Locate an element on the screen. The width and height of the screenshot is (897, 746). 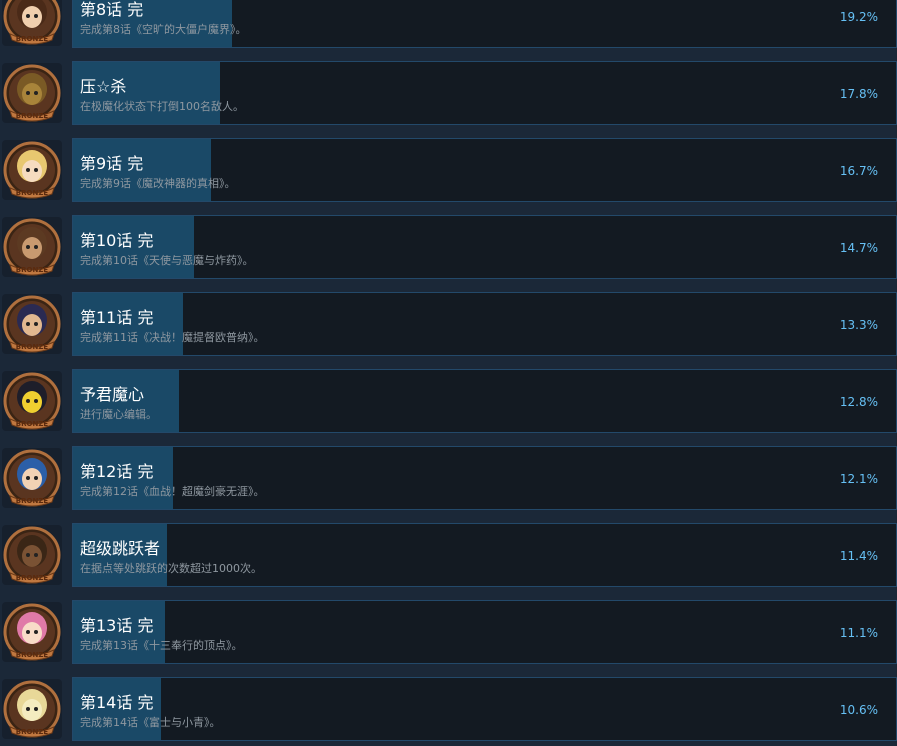
achievement-title: 第12话 完 is located at coordinates (117, 471).